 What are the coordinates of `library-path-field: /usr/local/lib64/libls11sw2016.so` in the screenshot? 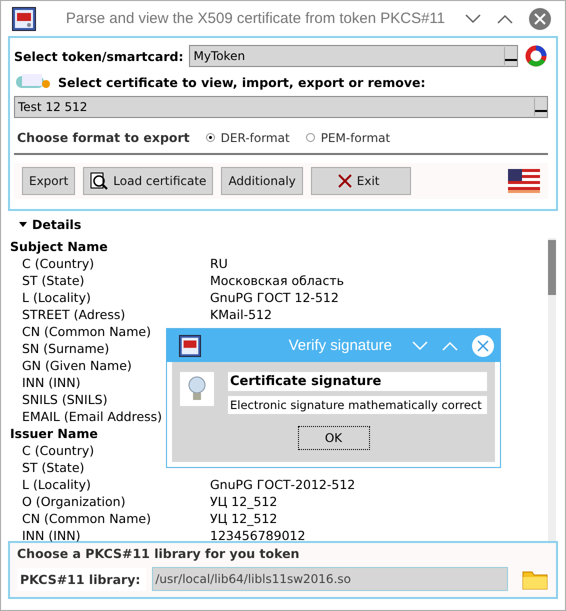 It's located at (330, 579).